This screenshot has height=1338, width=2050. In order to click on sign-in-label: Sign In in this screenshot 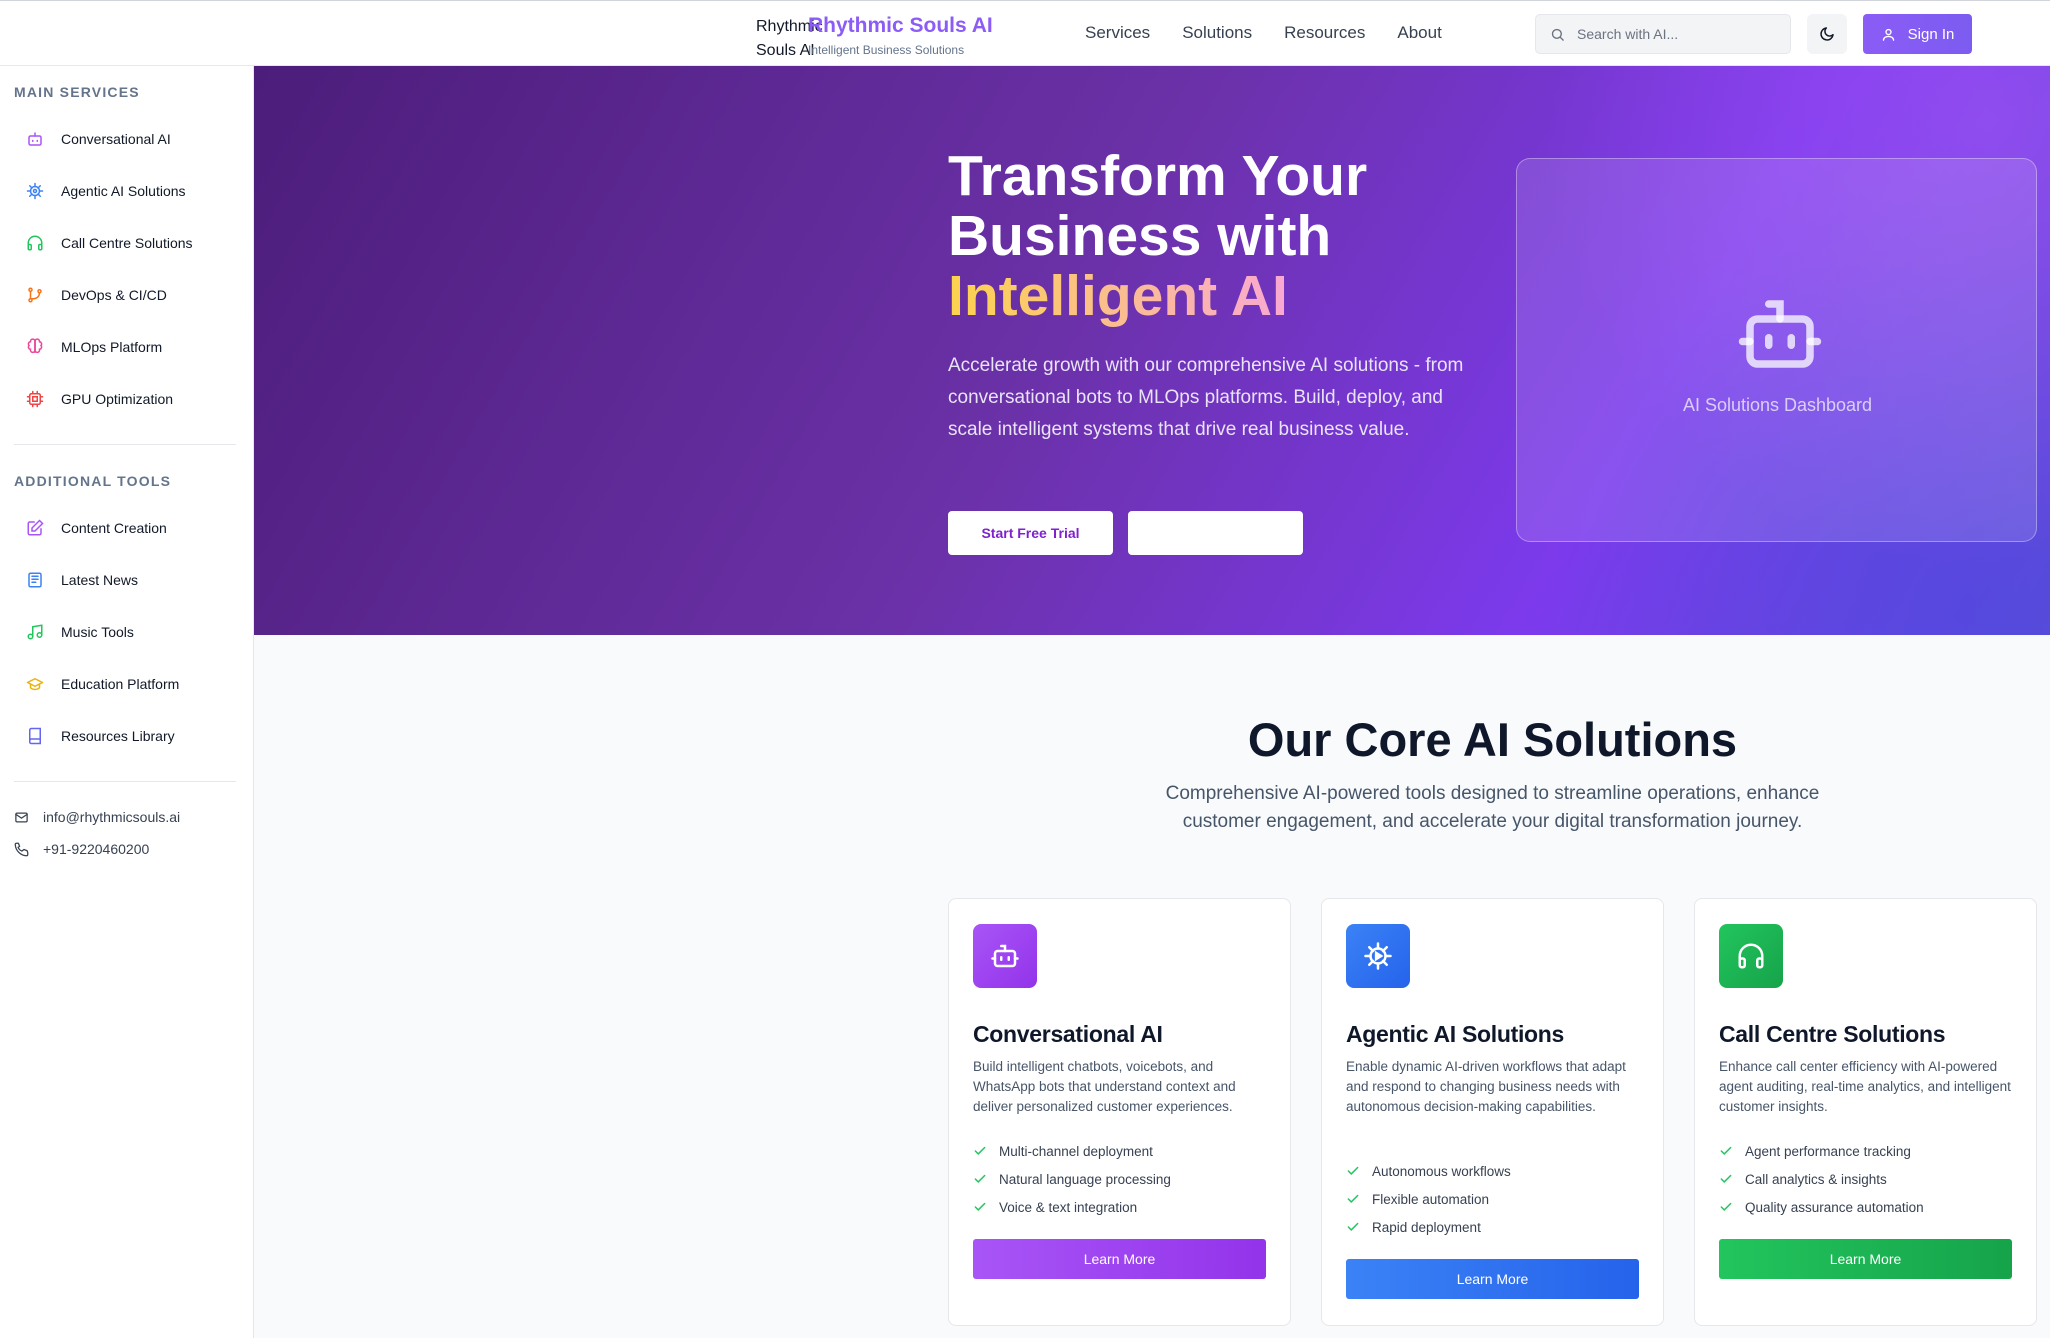, I will do `click(1931, 34)`.